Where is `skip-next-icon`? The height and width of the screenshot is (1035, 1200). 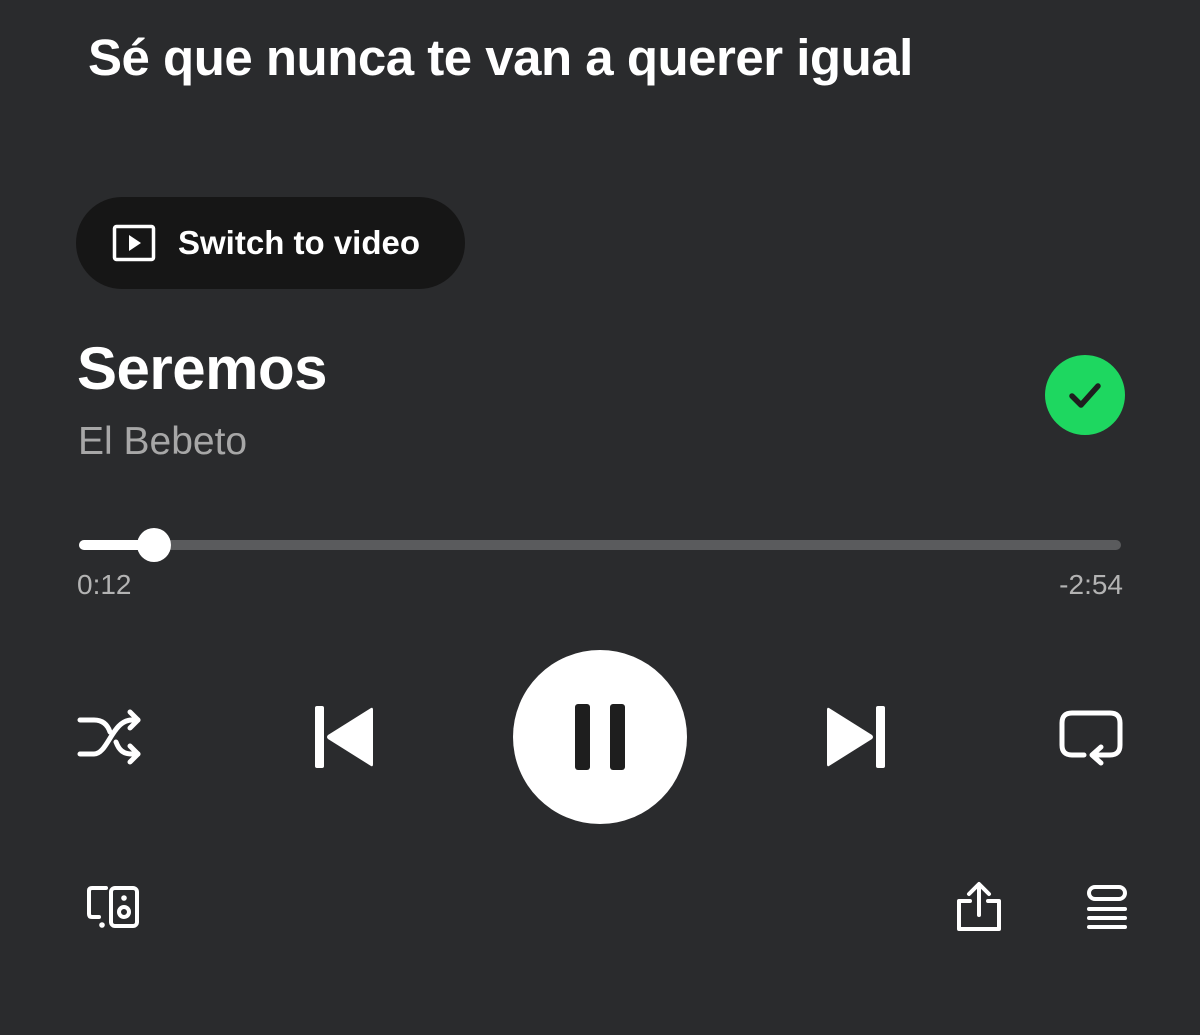 skip-next-icon is located at coordinates (856, 737).